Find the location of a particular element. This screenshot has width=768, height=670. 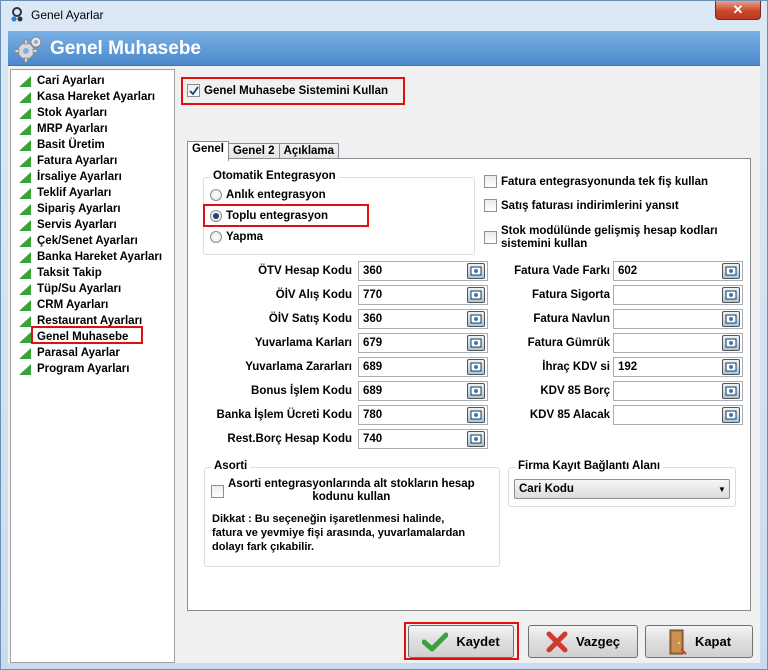

sidebar-item-servis: Servis Ayarları is located at coordinates (68, 225).